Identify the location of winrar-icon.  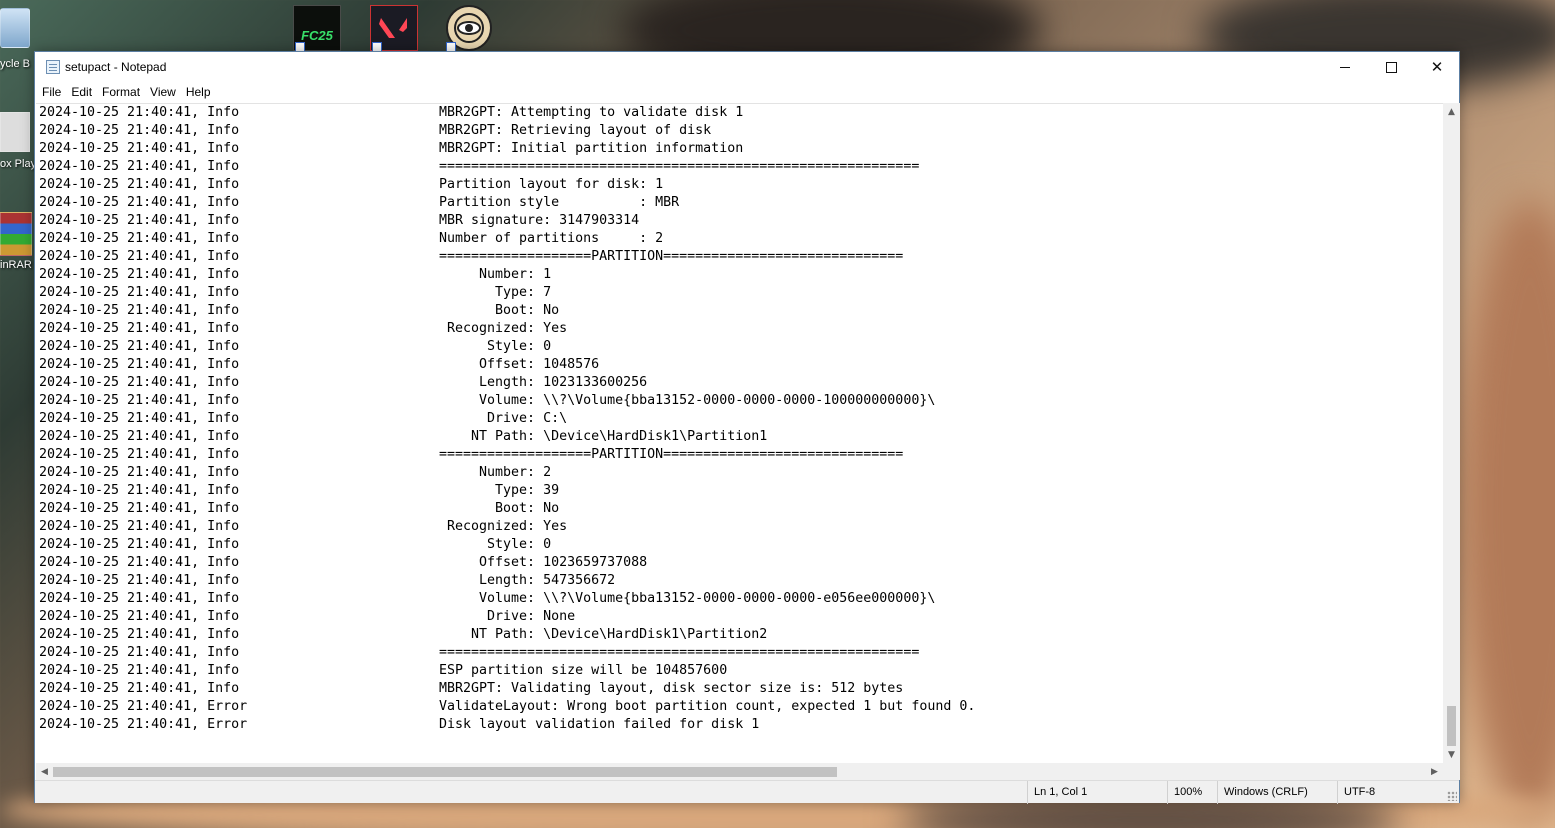
(16, 234).